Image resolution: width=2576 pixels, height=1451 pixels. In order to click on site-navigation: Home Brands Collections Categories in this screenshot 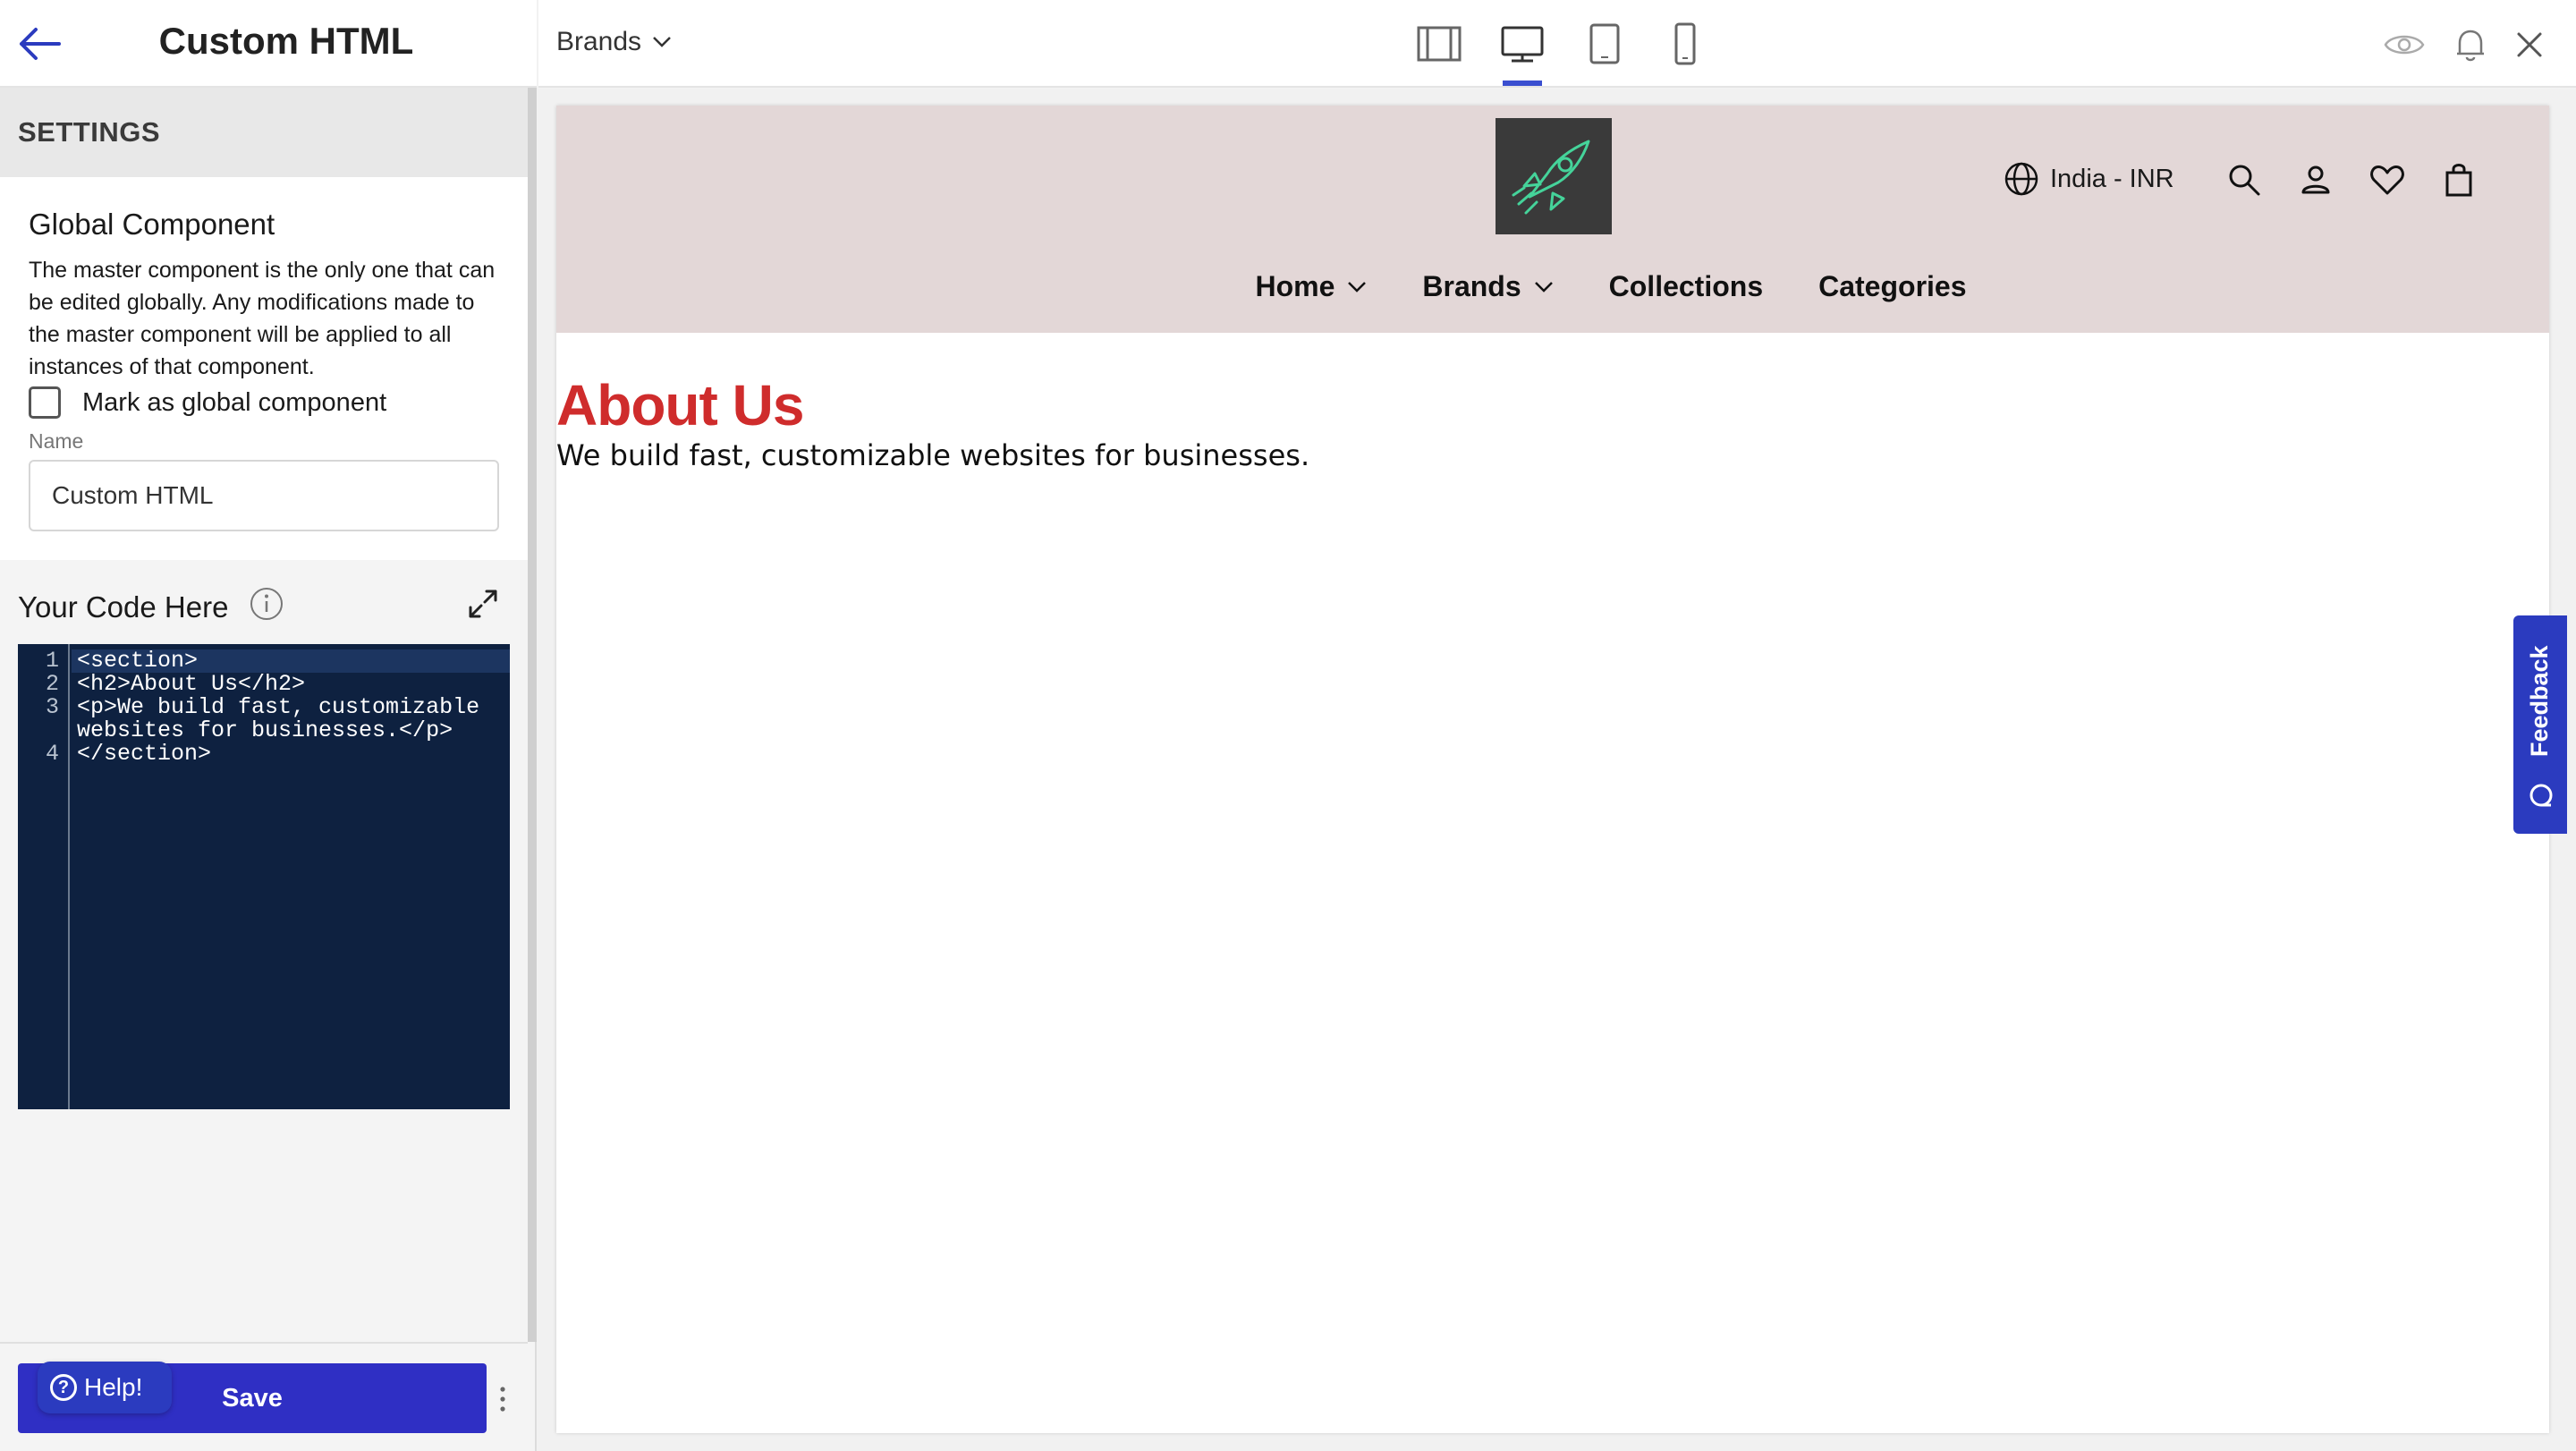, I will do `click(1552, 286)`.